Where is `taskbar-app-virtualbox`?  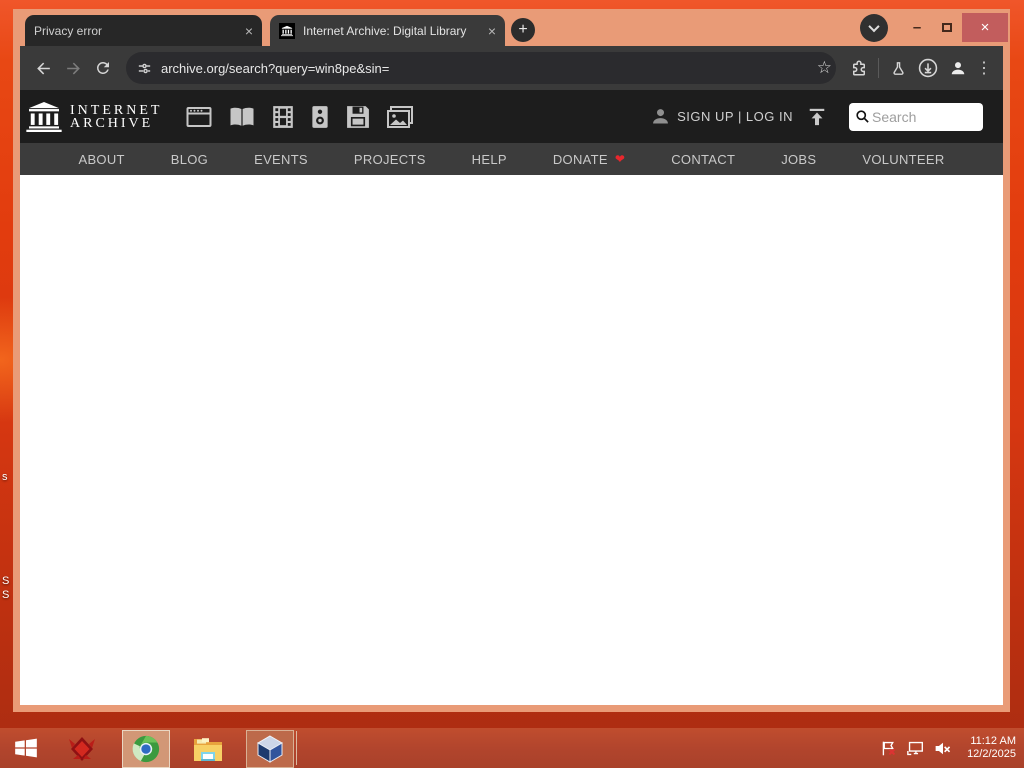
taskbar-app-virtualbox is located at coordinates (270, 748).